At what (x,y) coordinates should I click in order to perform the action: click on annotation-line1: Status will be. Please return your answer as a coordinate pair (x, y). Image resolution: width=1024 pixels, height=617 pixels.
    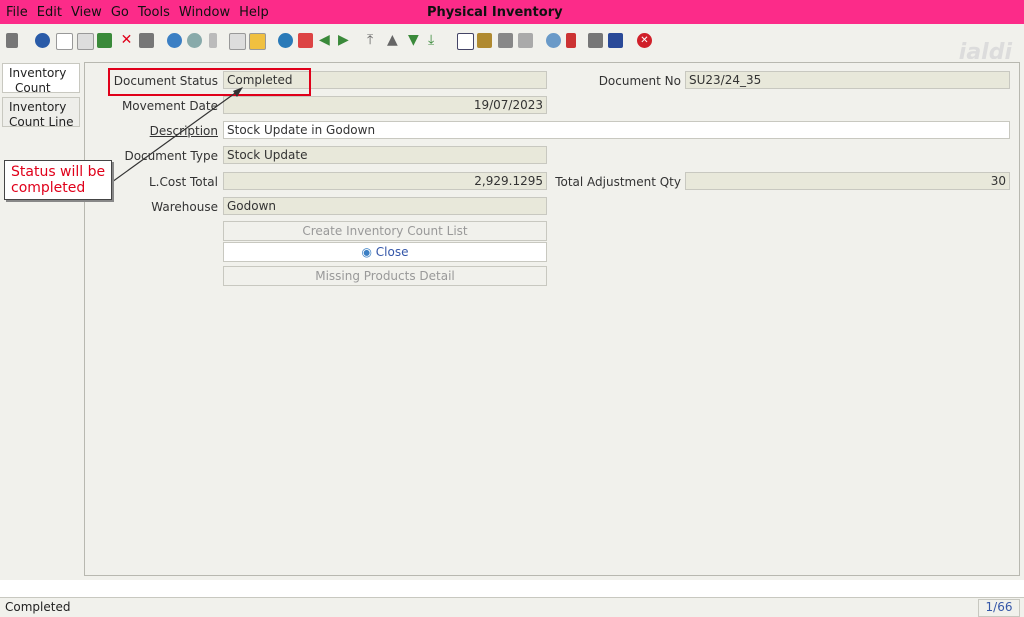
    Looking at the image, I should click on (58, 172).